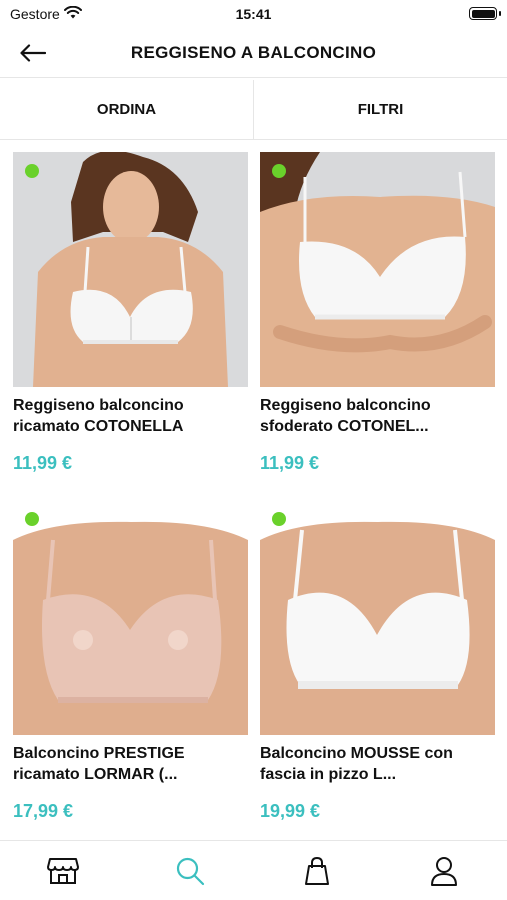  Describe the element at coordinates (290, 811) in the screenshot. I see `product-price: 19,99 €` at that location.